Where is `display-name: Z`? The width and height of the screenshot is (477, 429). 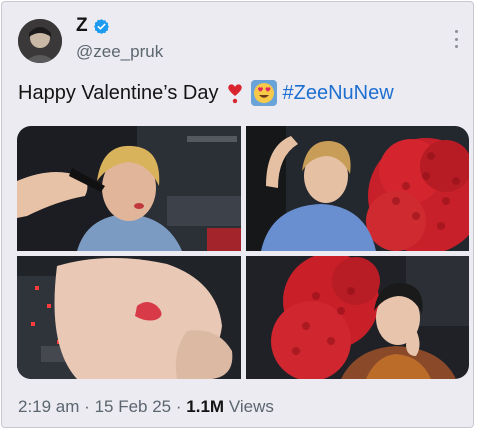 display-name: Z is located at coordinates (93, 26).